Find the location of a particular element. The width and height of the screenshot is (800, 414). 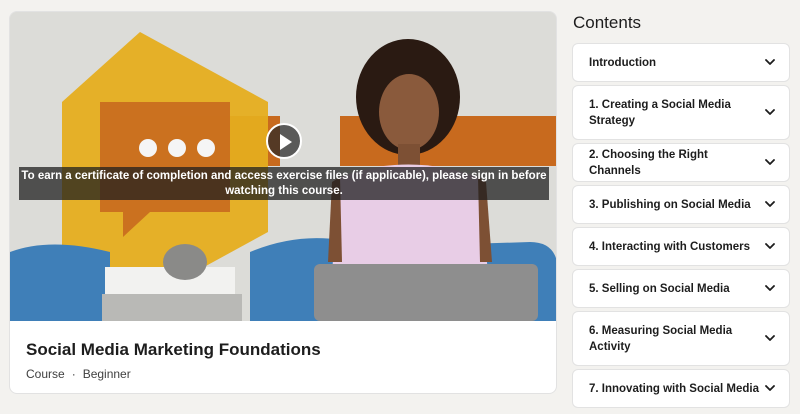

play-button is located at coordinates (284, 141).